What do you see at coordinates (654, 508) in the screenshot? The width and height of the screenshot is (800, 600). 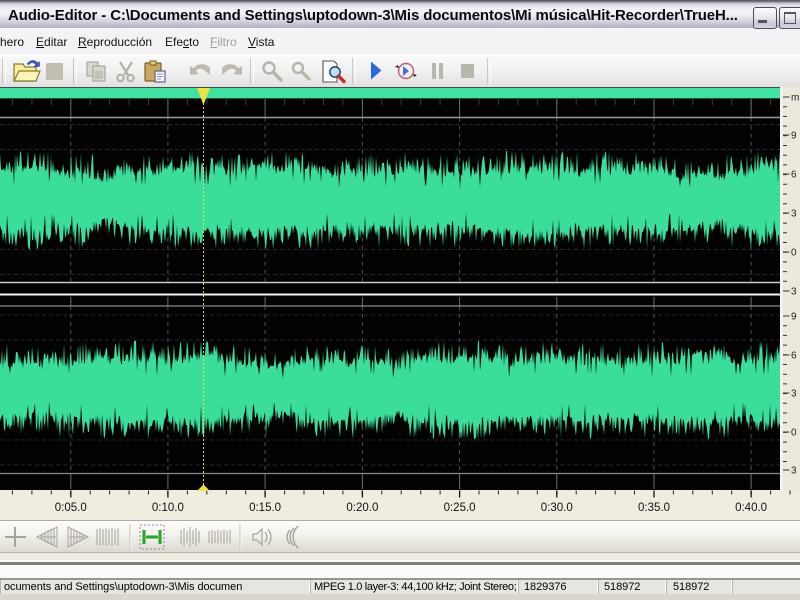 I see `svg-text: 0:35.0` at bounding box center [654, 508].